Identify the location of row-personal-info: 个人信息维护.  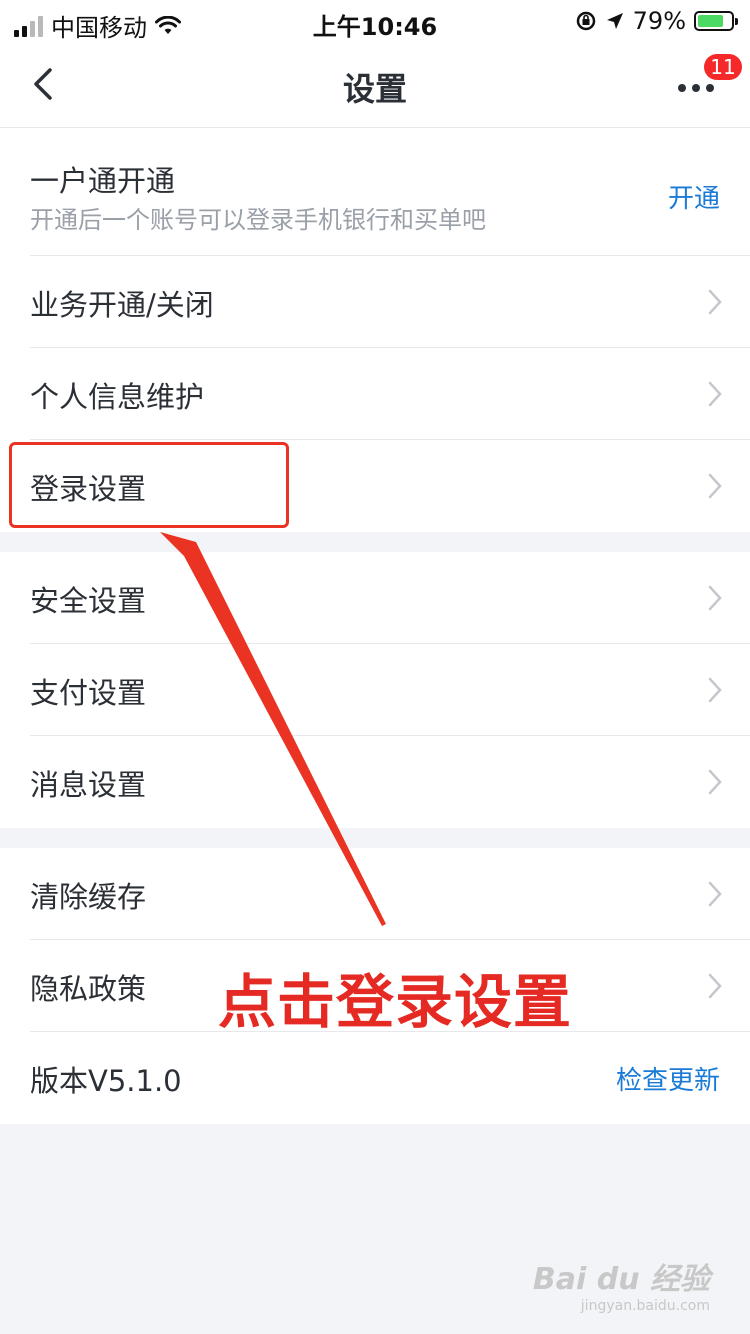
(390, 394).